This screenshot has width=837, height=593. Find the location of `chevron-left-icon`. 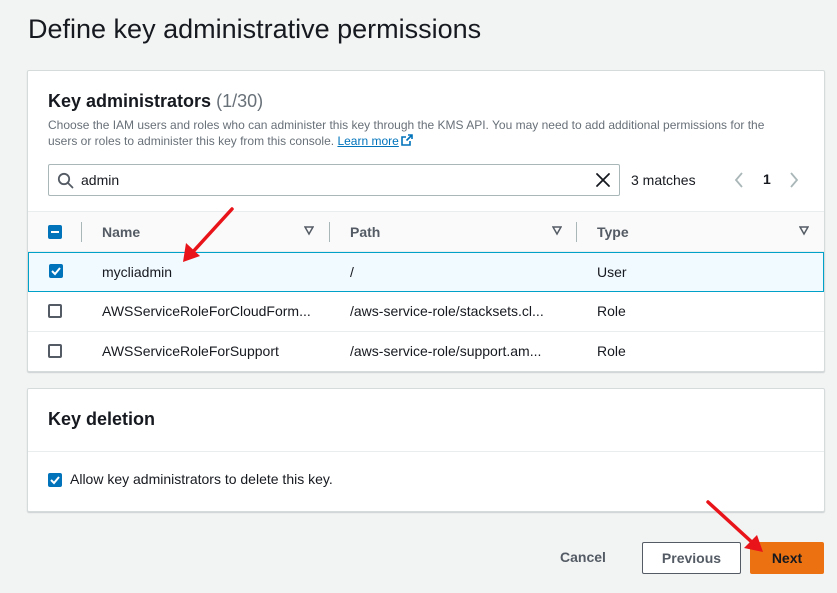

chevron-left-icon is located at coordinates (739, 180).